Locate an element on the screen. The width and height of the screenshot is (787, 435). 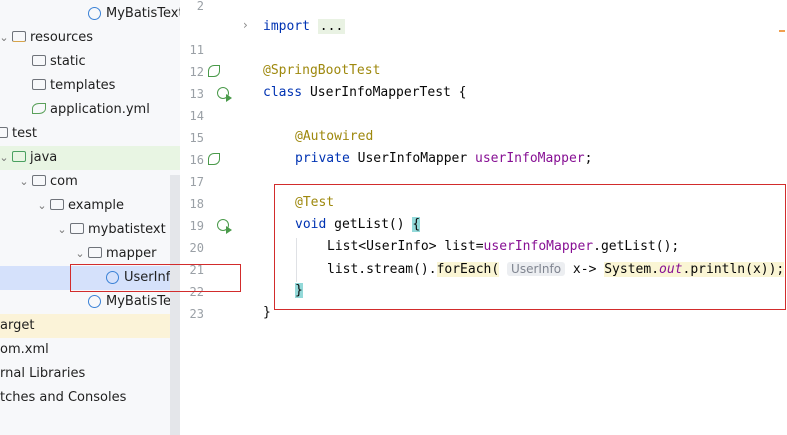
tree-item: application.yml is located at coordinates (90, 110).